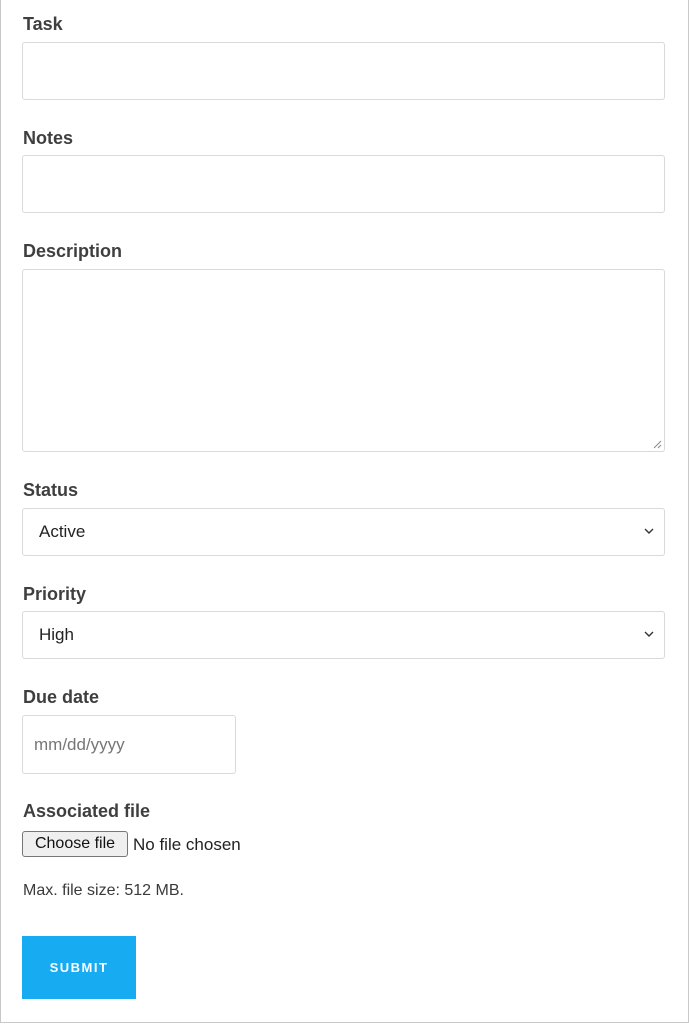 The height and width of the screenshot is (1024, 689). What do you see at coordinates (75, 844) in the screenshot?
I see `choose-file-button: Choose file` at bounding box center [75, 844].